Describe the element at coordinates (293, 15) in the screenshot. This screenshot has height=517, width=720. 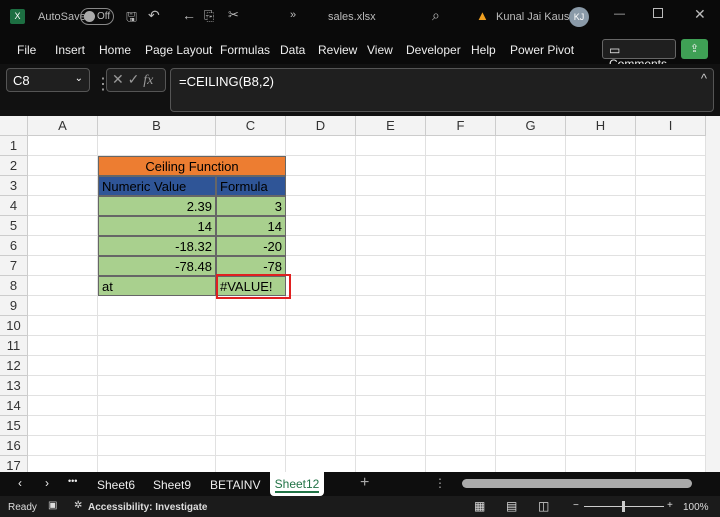
I see `more-commands-icon: »` at that location.